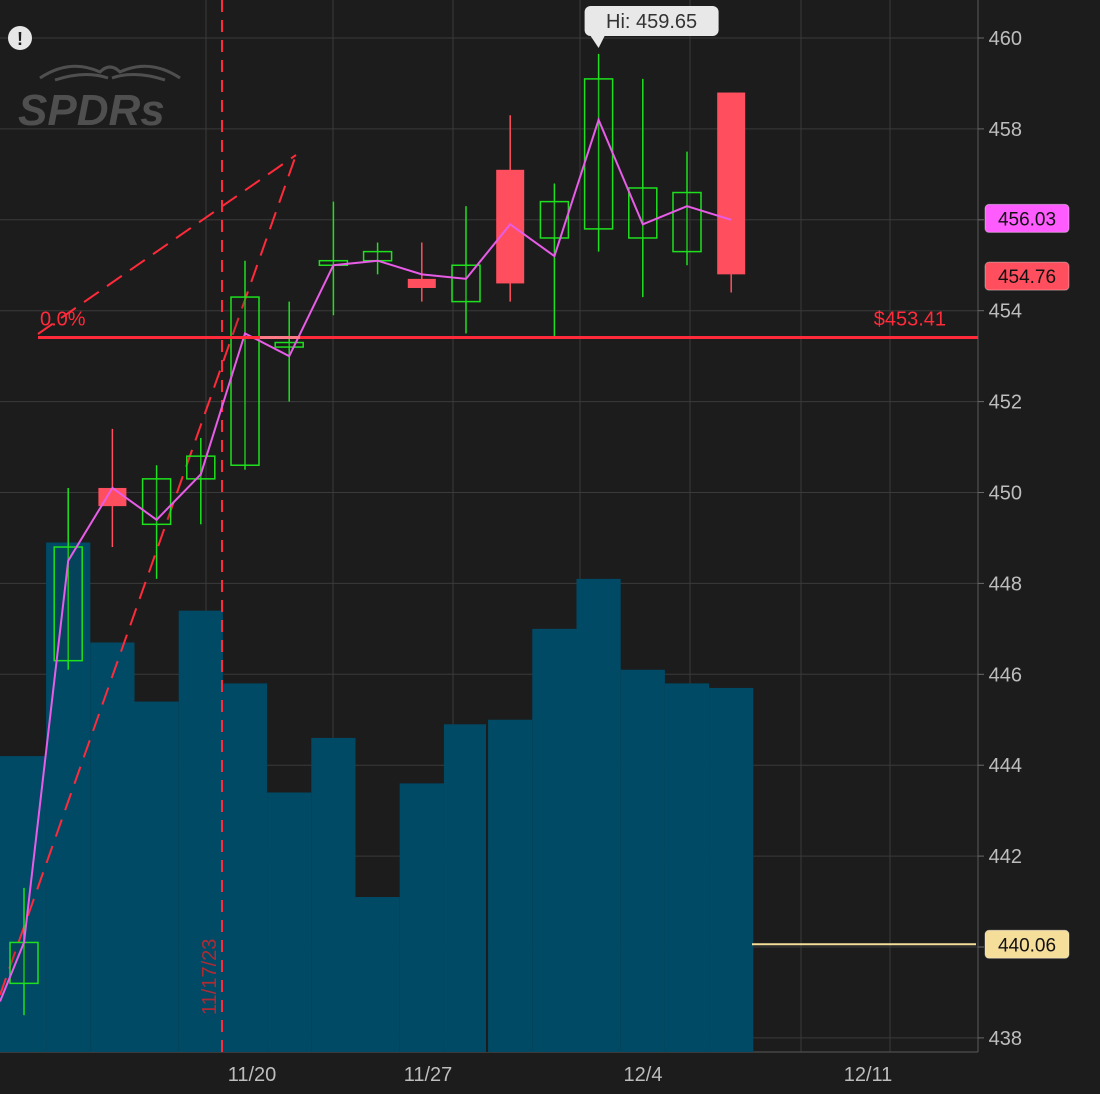 The height and width of the screenshot is (1094, 1100). I want to click on x-tick-label: 11/20, so click(252, 1075).